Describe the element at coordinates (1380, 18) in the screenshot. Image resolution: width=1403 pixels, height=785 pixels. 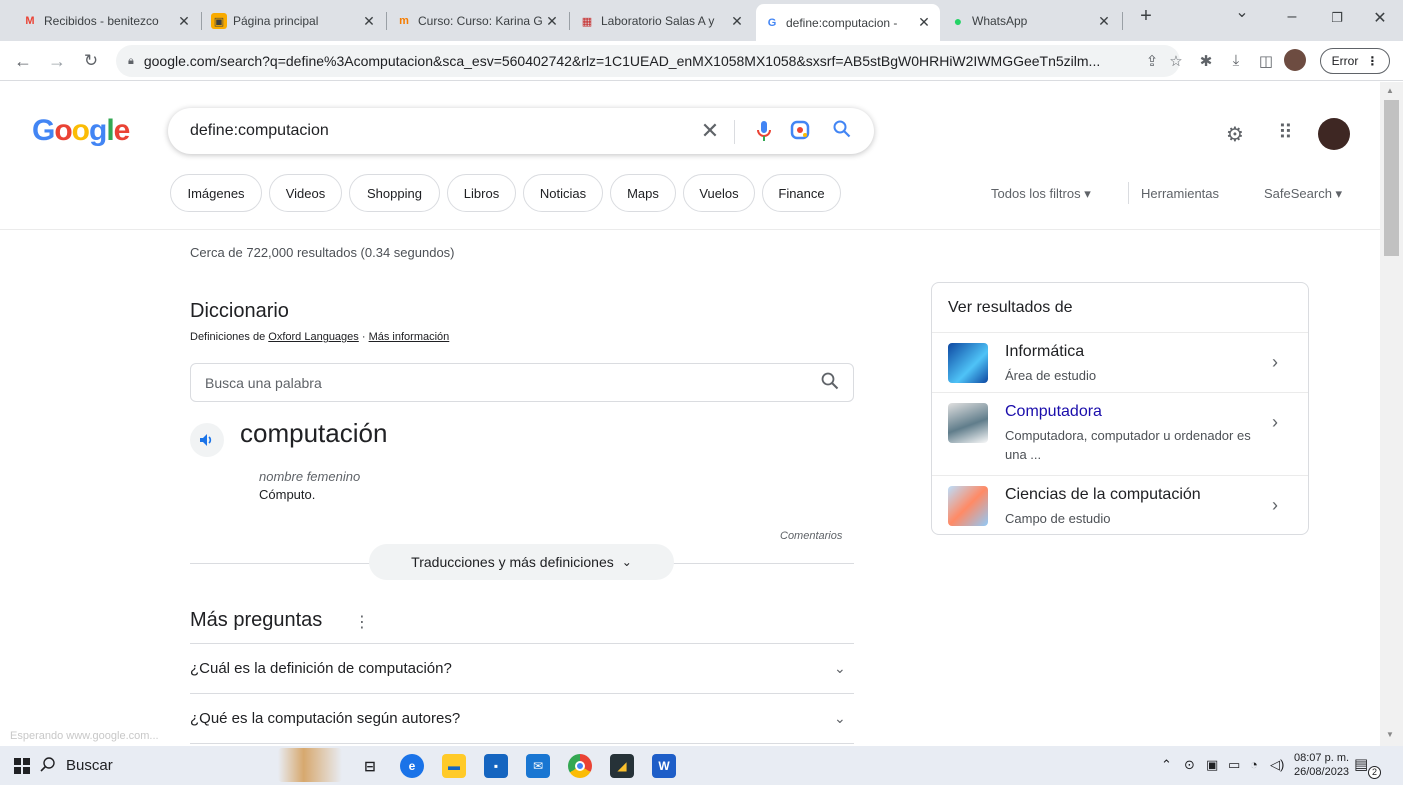
I see `close-window-button: ✕` at that location.